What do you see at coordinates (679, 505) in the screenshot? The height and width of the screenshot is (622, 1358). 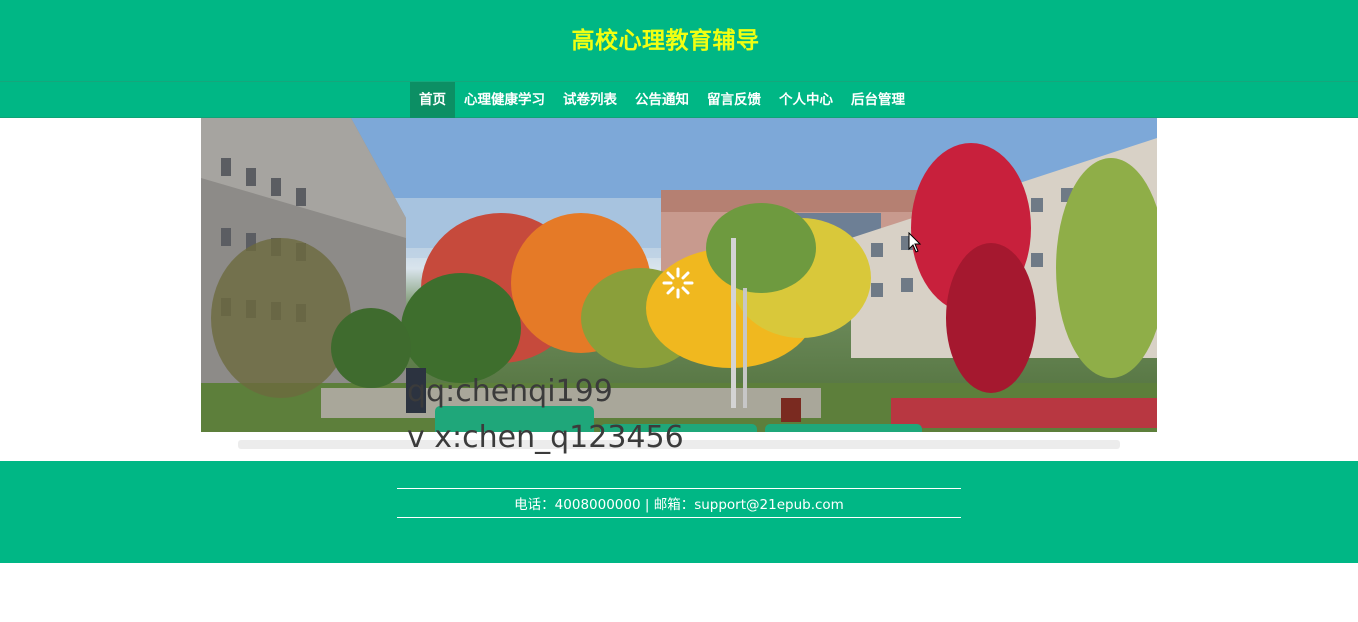 I see `footer-contact-text: 电话：4008000000 | 邮箱：support@21epub.com` at bounding box center [679, 505].